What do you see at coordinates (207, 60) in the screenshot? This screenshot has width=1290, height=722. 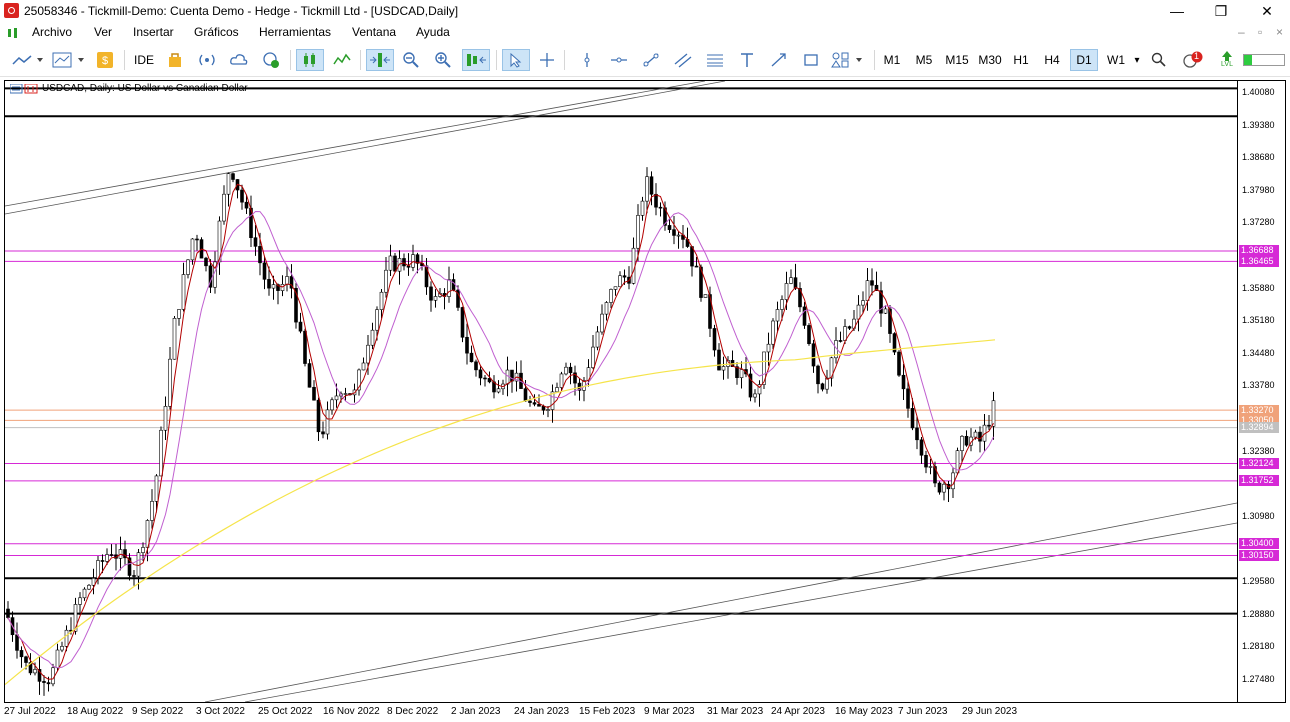 I see `signals-icon` at bounding box center [207, 60].